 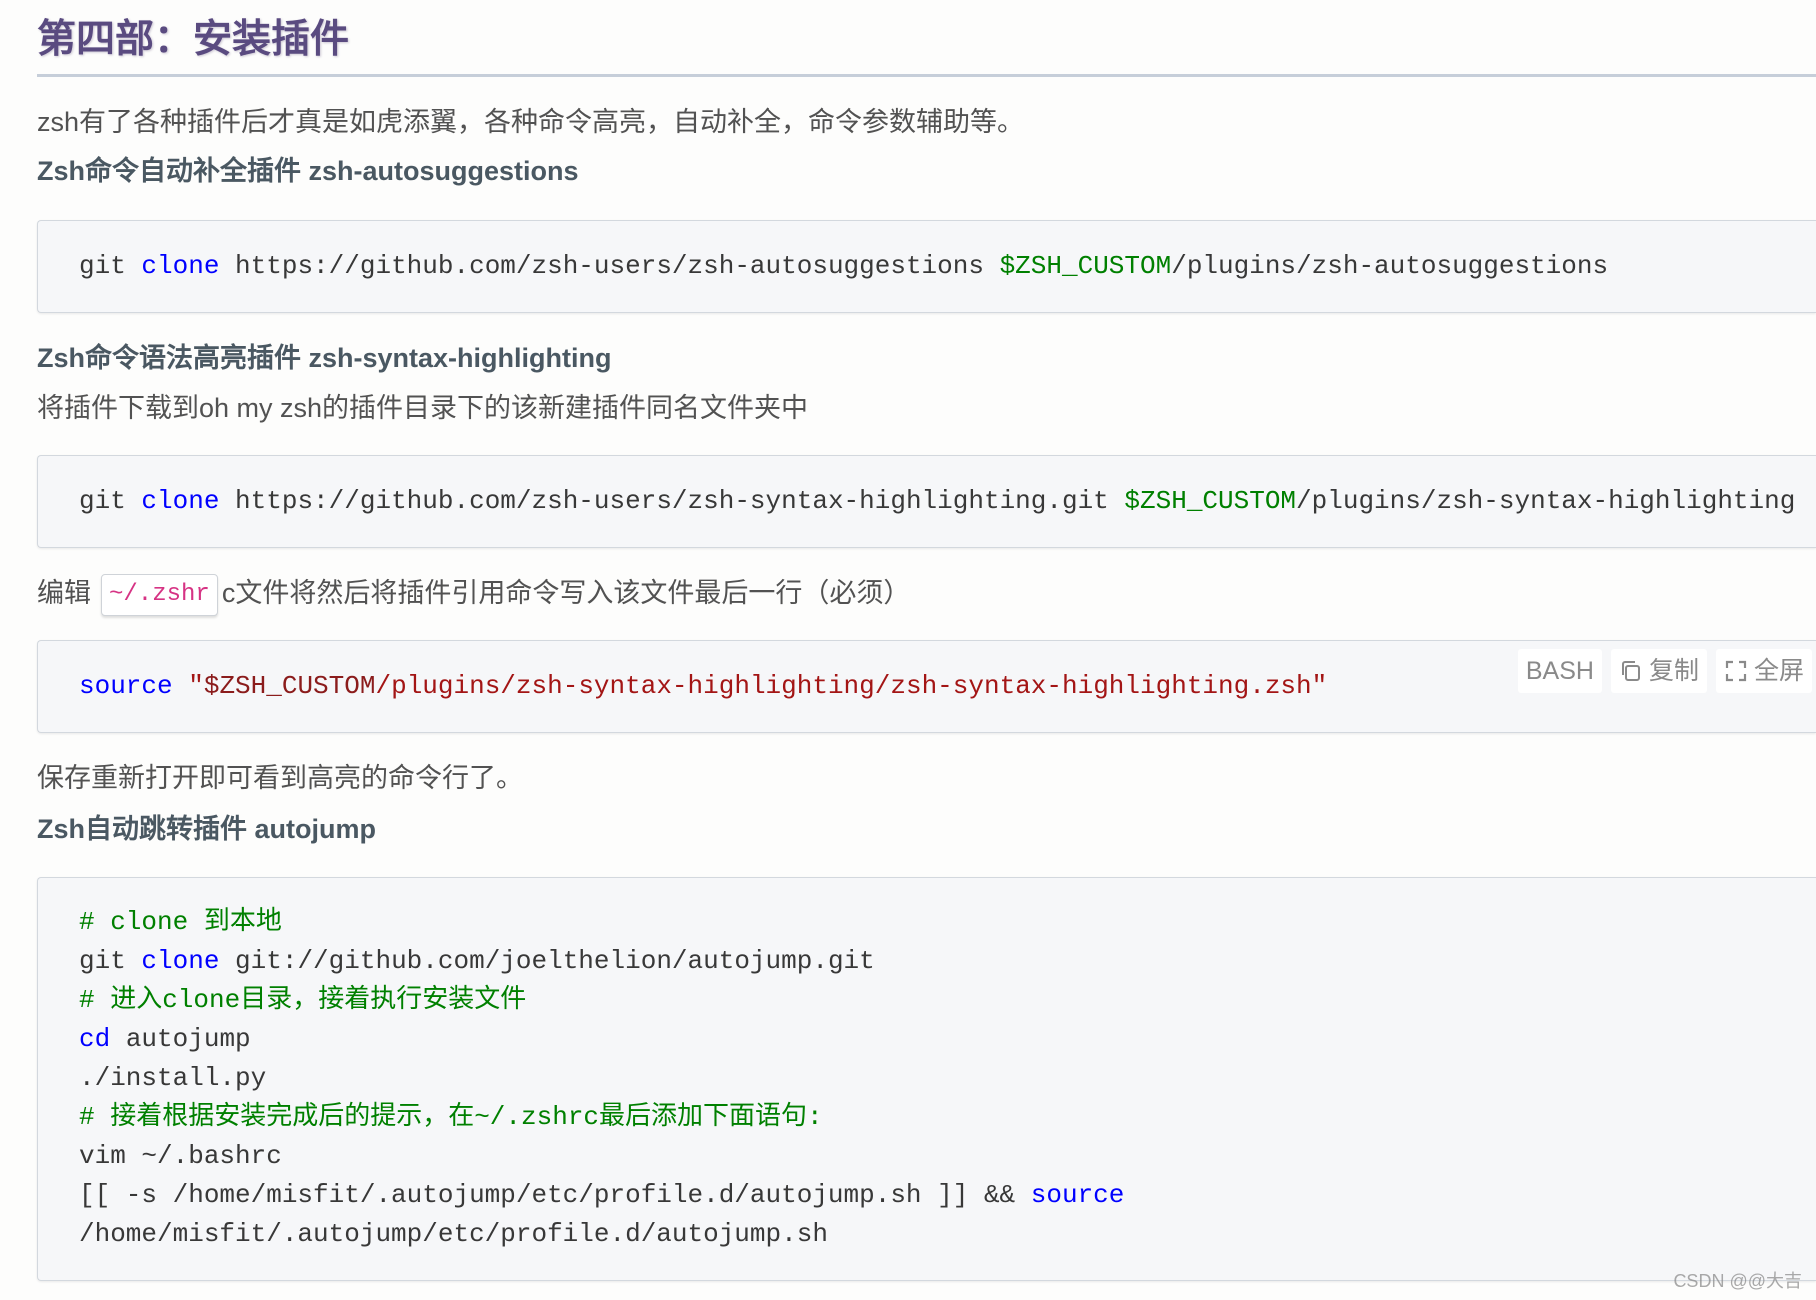 What do you see at coordinates (1546, 501) in the screenshot?
I see `code-path: /plugins/zsh-syntax-highlighting` at bounding box center [1546, 501].